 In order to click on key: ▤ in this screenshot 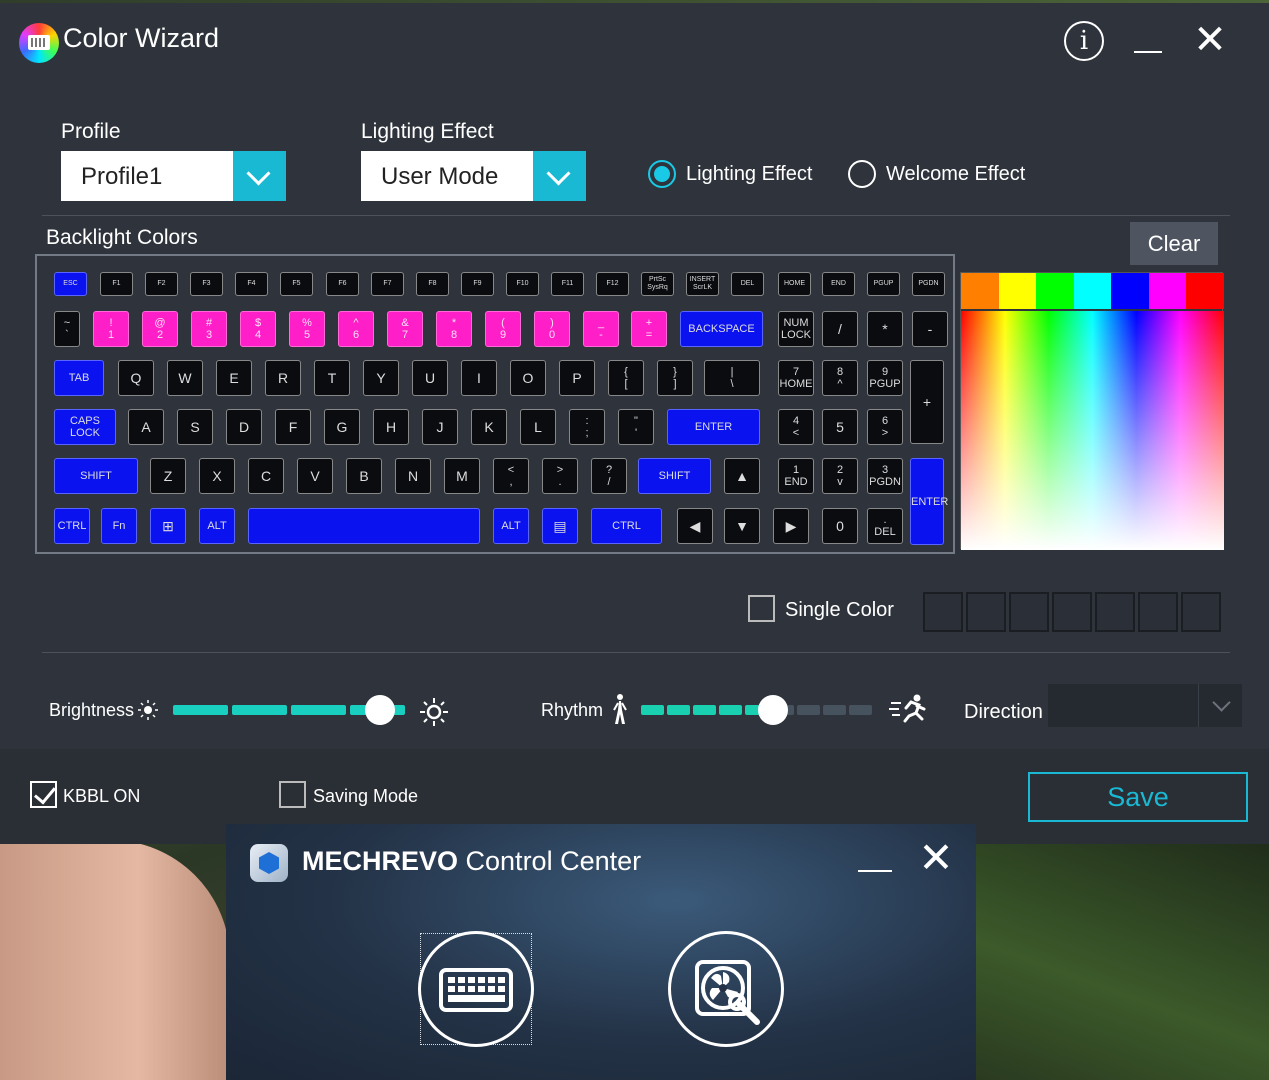, I will do `click(560, 526)`.